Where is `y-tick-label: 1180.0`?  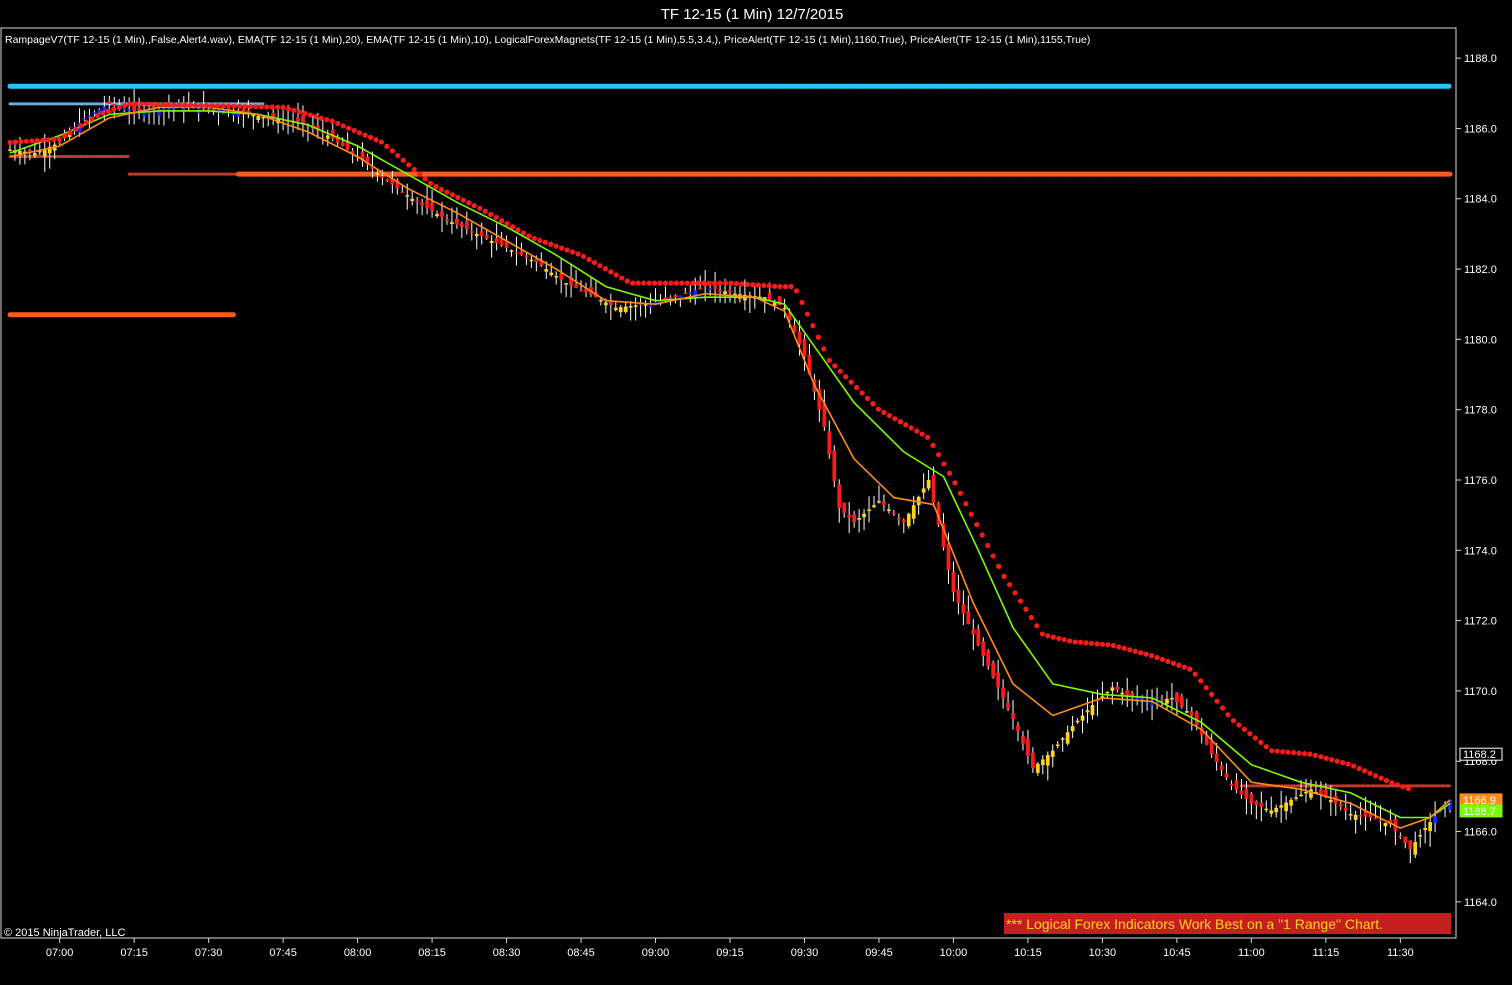 y-tick-label: 1180.0 is located at coordinates (1480, 340).